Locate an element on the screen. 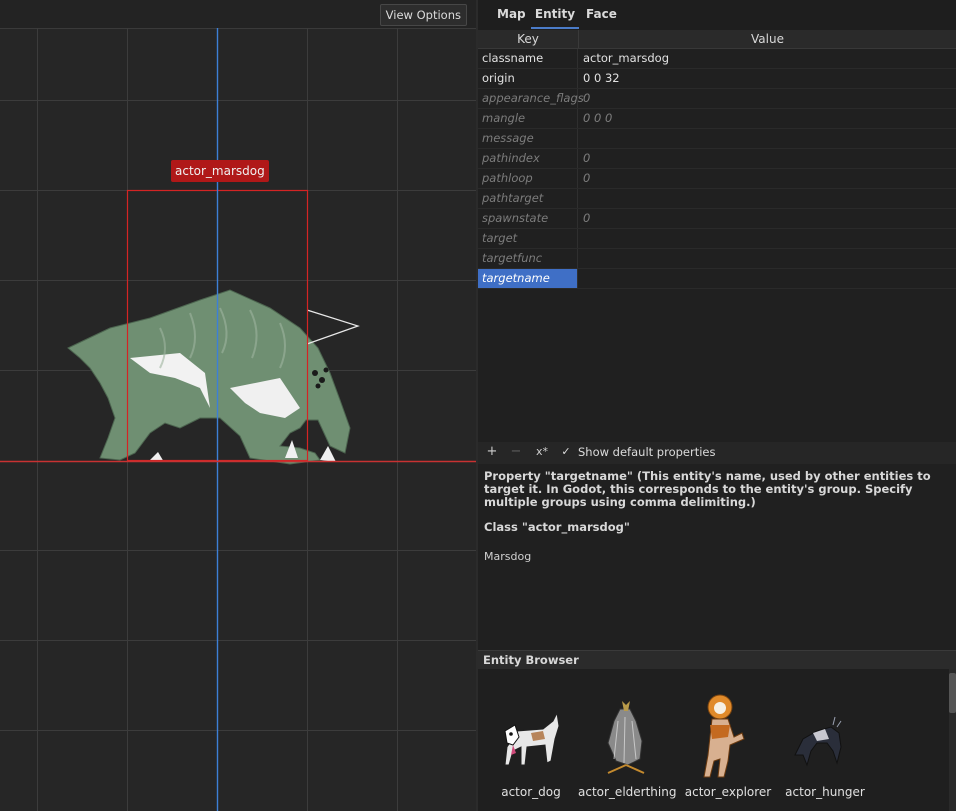 The height and width of the screenshot is (811, 956). remove-property-button: − is located at coordinates (516, 452).